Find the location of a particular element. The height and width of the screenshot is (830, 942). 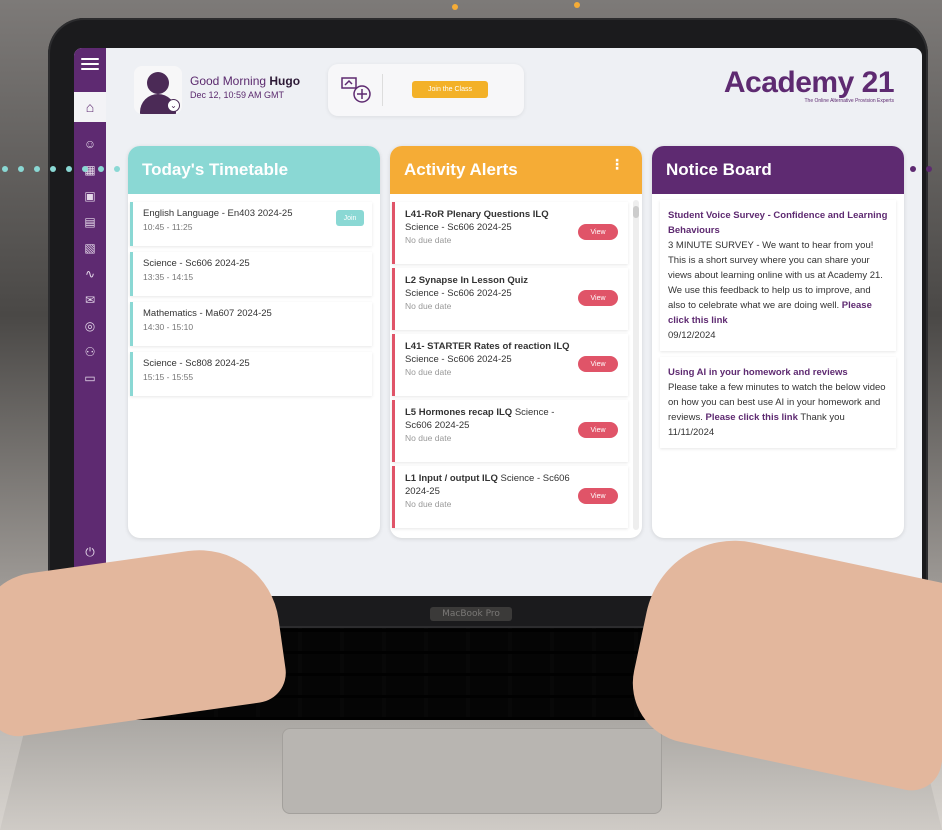

support-icon: ◎ is located at coordinates (90, 326).